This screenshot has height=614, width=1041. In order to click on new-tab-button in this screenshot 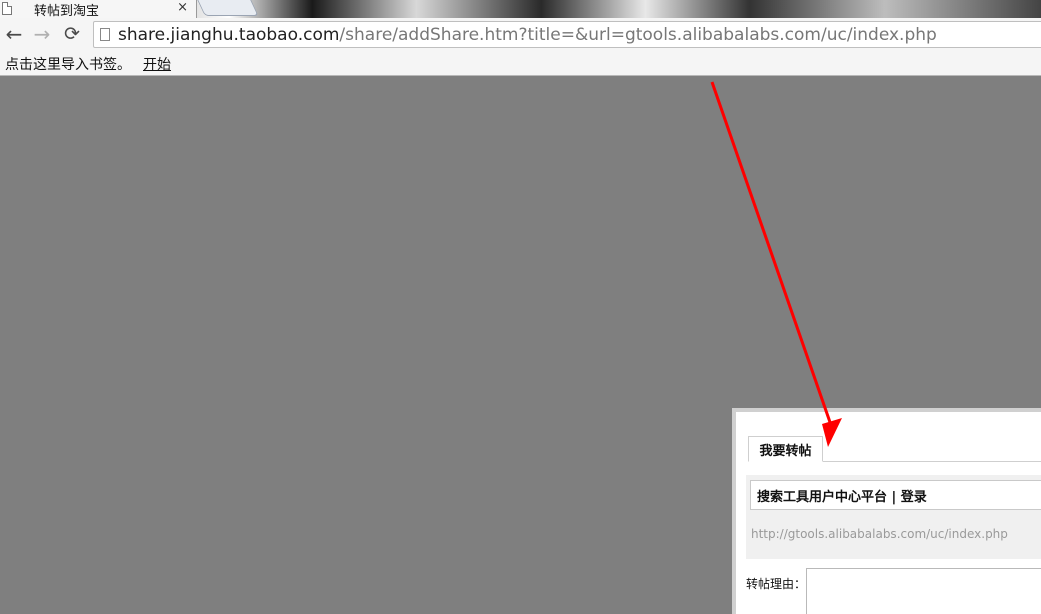, I will do `click(228, 8)`.